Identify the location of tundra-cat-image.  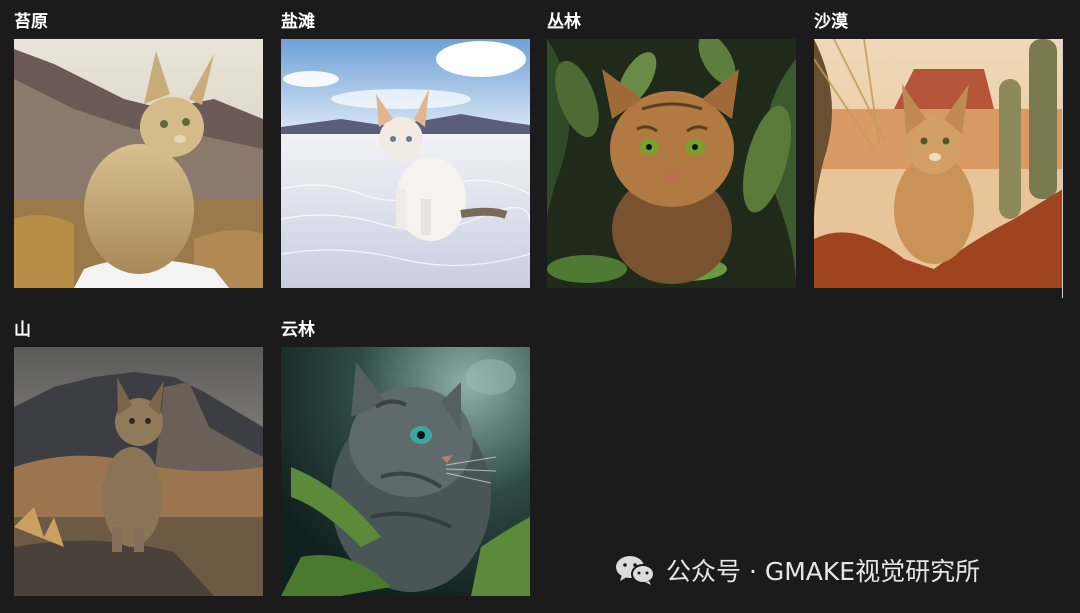
(138, 163).